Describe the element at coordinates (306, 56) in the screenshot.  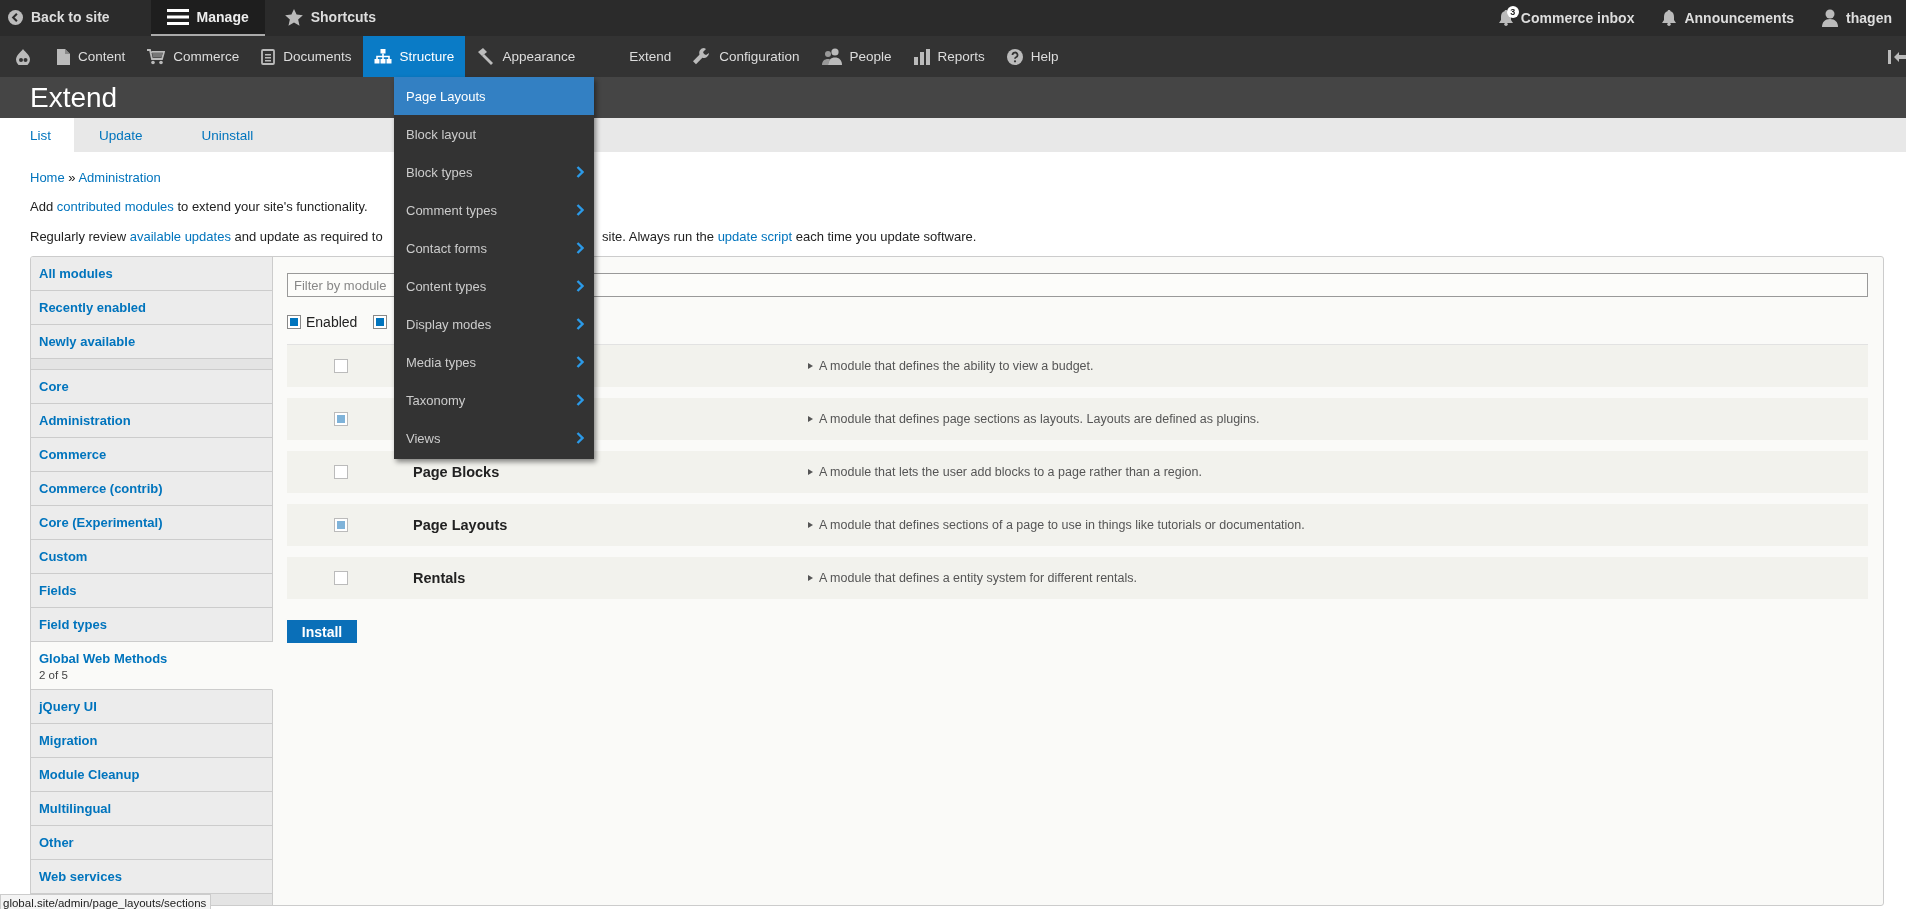
I see `tray-tab: Documents` at that location.